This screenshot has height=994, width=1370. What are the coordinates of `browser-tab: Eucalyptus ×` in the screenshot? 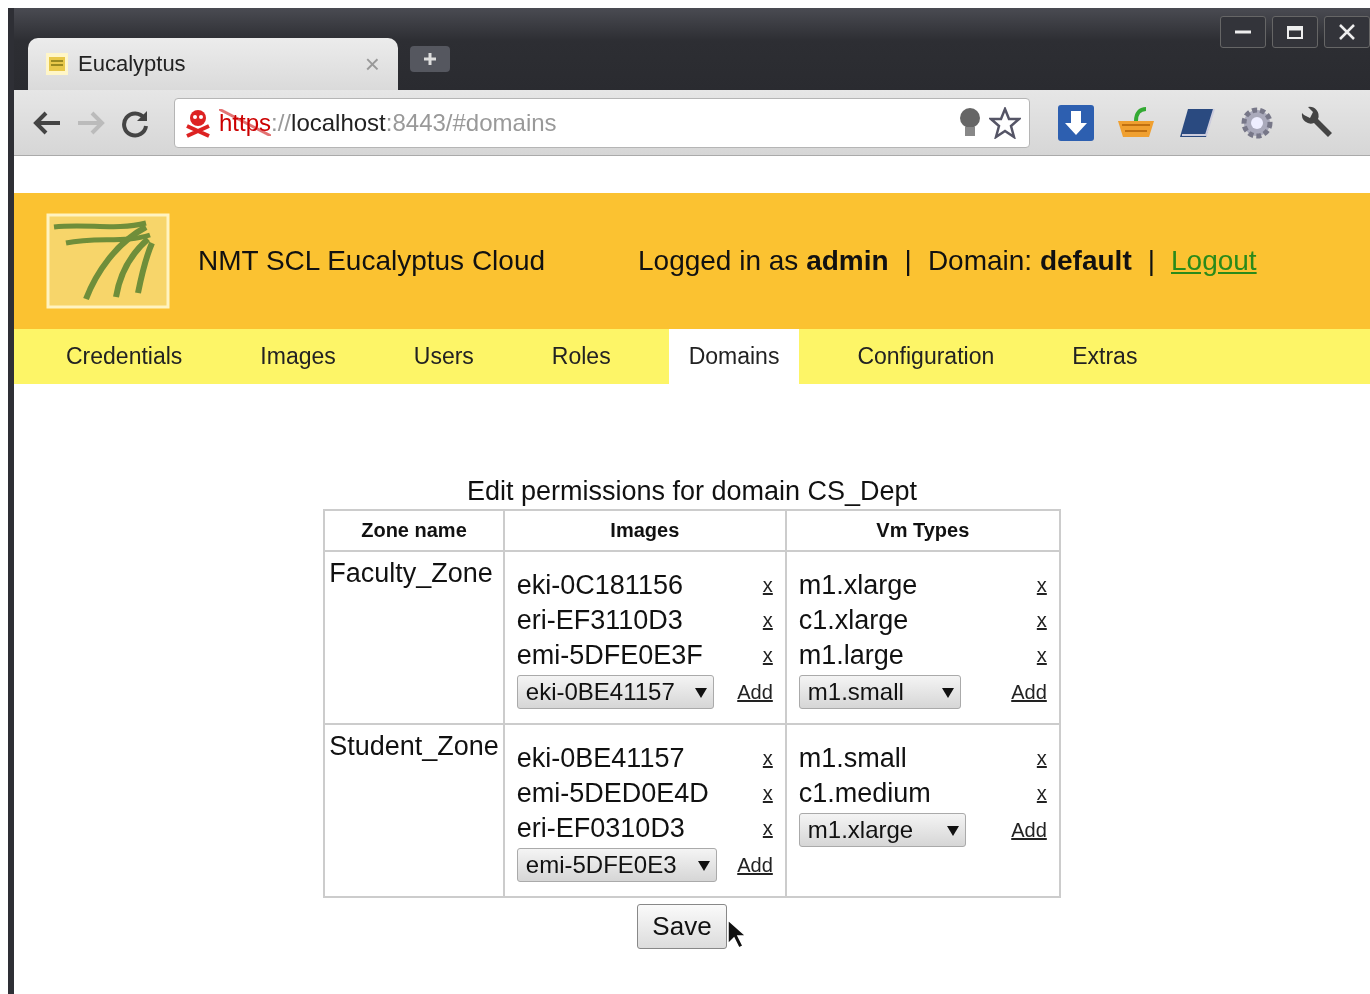 It's located at (213, 64).